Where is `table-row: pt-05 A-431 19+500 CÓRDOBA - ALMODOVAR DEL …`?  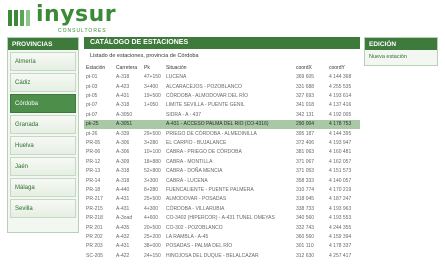 table-row: pt-05 A-431 19+500 CÓRDOBA - ALMODOVAR DEL … is located at coordinates (222, 96).